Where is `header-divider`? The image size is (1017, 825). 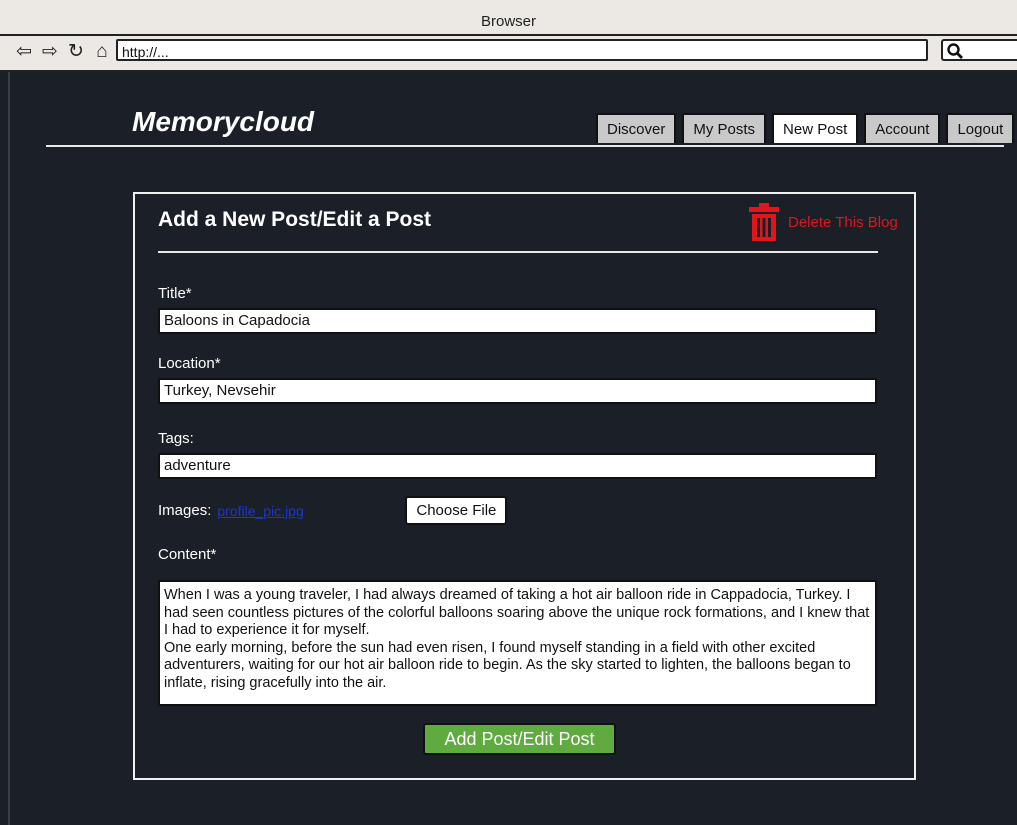 header-divider is located at coordinates (525, 146).